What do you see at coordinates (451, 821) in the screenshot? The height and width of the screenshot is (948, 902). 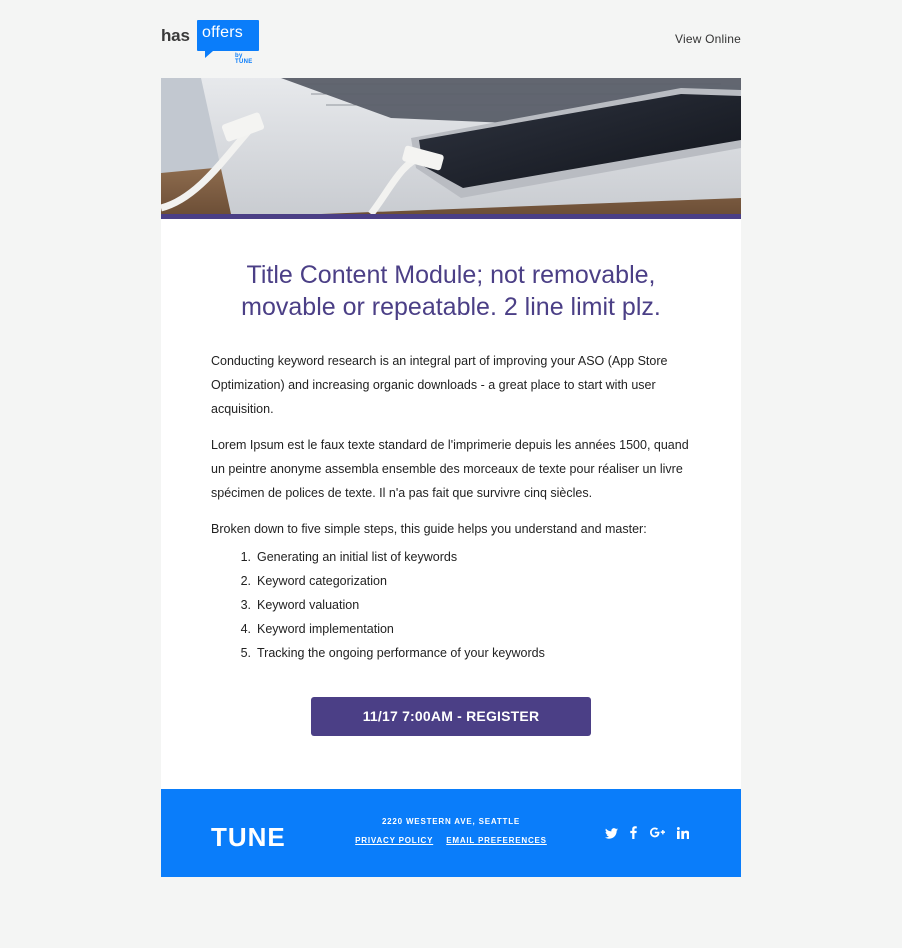 I see `footer-address: 2220 WESTERN AVE, SEATTLE` at bounding box center [451, 821].